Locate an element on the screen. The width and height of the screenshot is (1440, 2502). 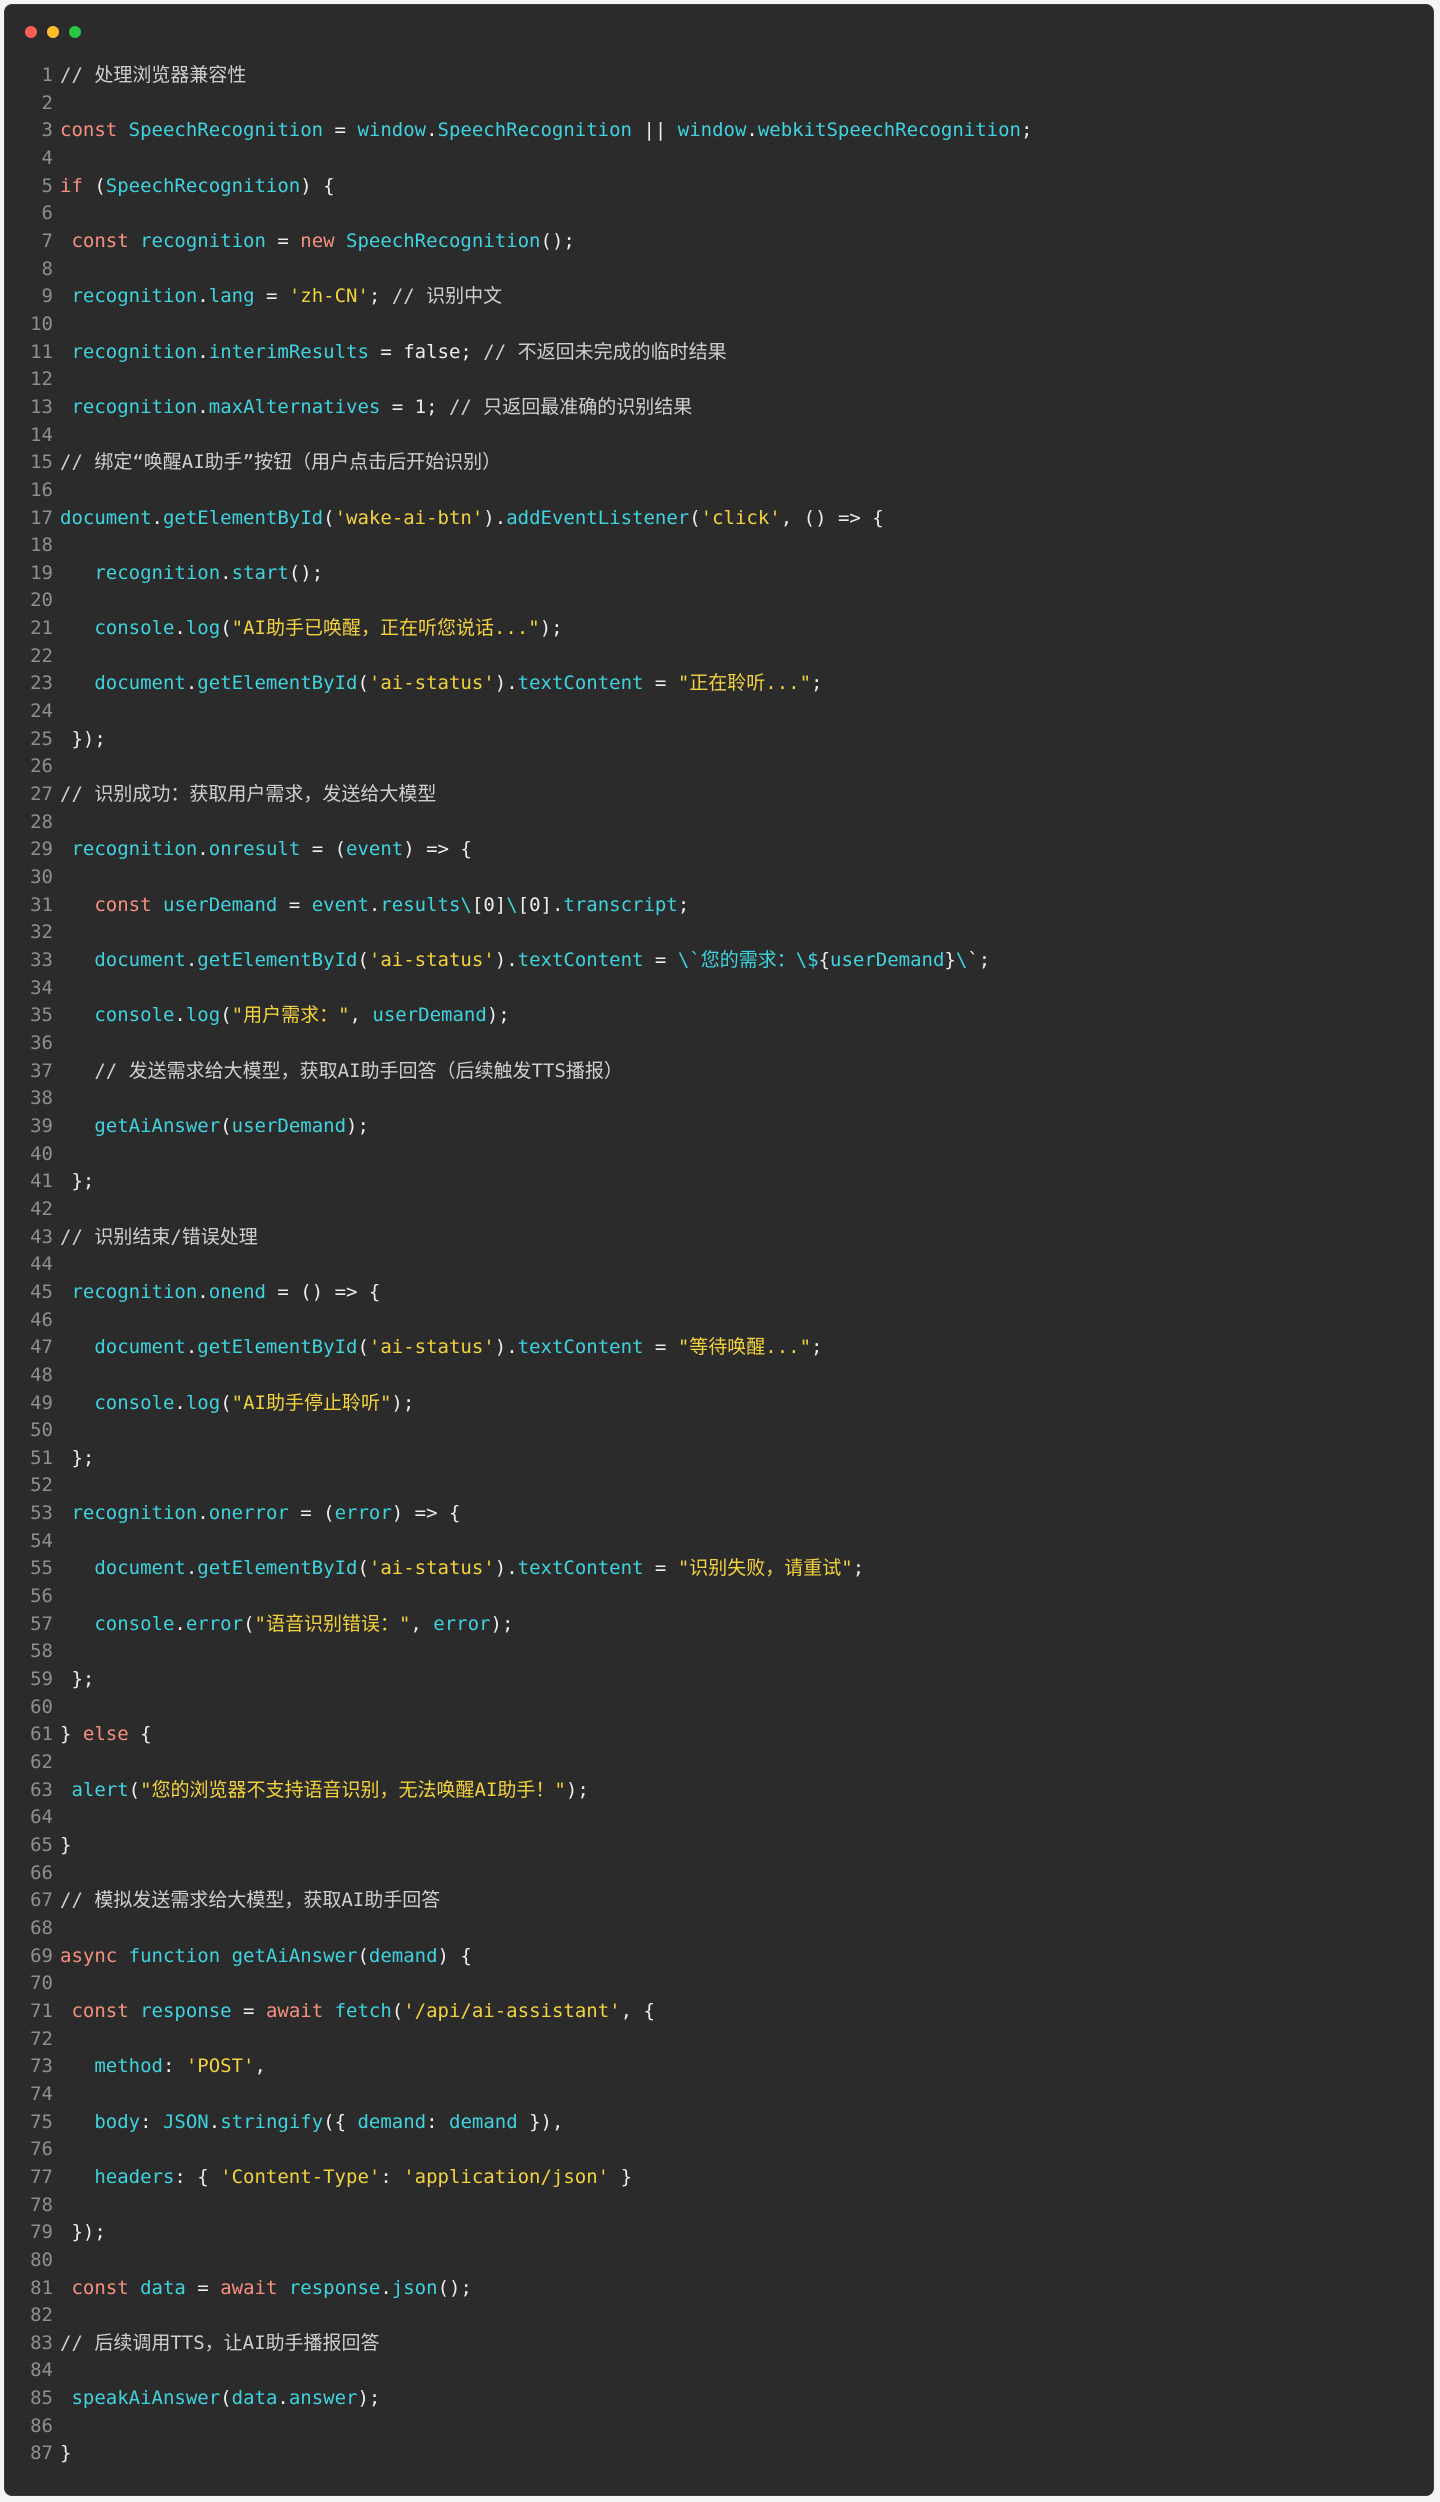
code-line: 45 recognition.onend = () => { is located at coordinates (719, 1293).